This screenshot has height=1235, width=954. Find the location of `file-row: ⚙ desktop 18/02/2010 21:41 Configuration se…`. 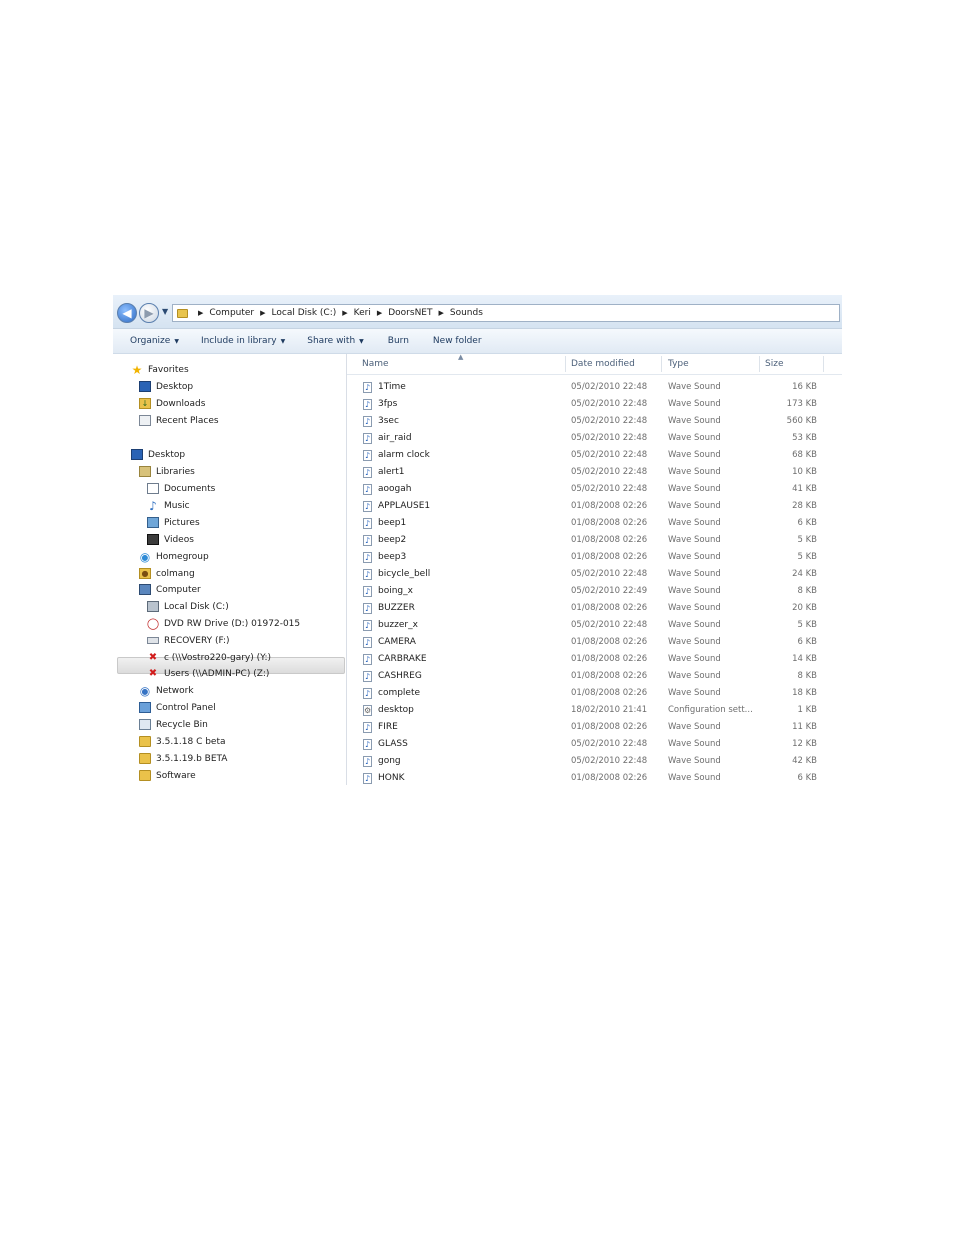

file-row: ⚙ desktop 18/02/2010 21:41 Configuration se… is located at coordinates (594, 710).